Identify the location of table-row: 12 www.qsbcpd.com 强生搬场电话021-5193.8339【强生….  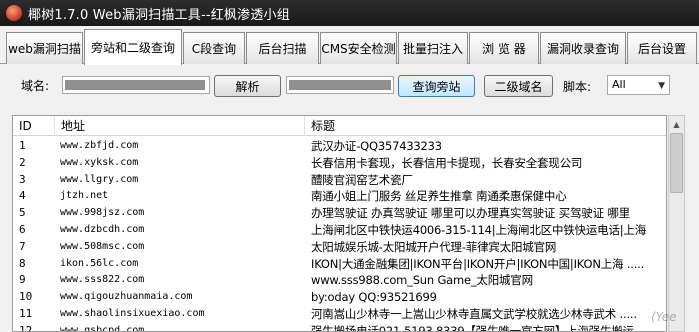
(339, 324).